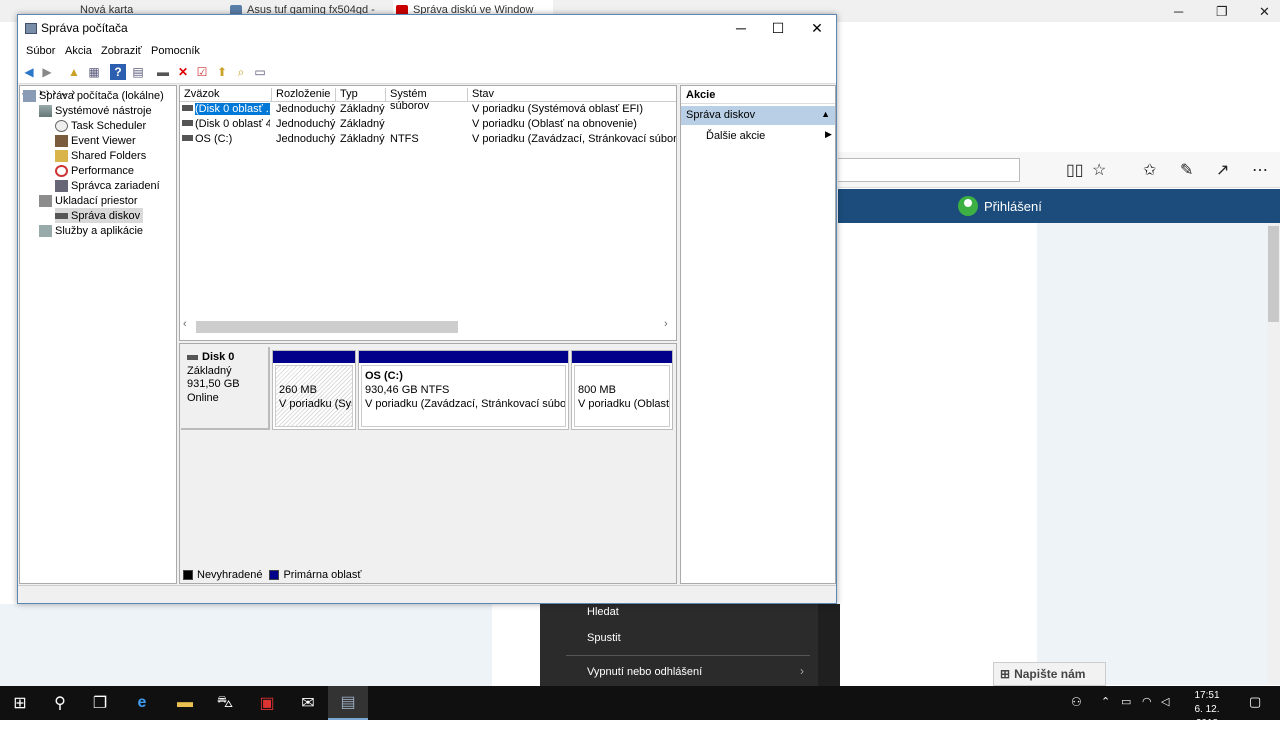 The image size is (1280, 731). What do you see at coordinates (163, 72) in the screenshot?
I see `connect-drive-icon: ▬` at bounding box center [163, 72].